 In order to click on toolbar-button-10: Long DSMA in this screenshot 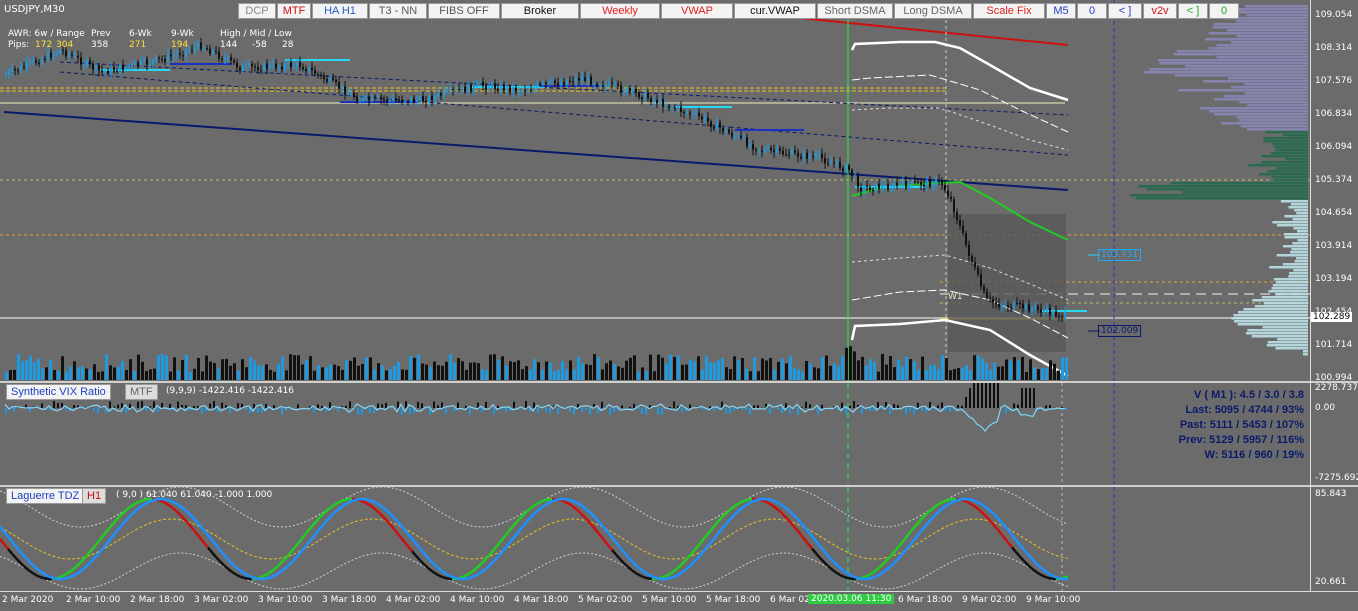, I will do `click(933, 11)`.